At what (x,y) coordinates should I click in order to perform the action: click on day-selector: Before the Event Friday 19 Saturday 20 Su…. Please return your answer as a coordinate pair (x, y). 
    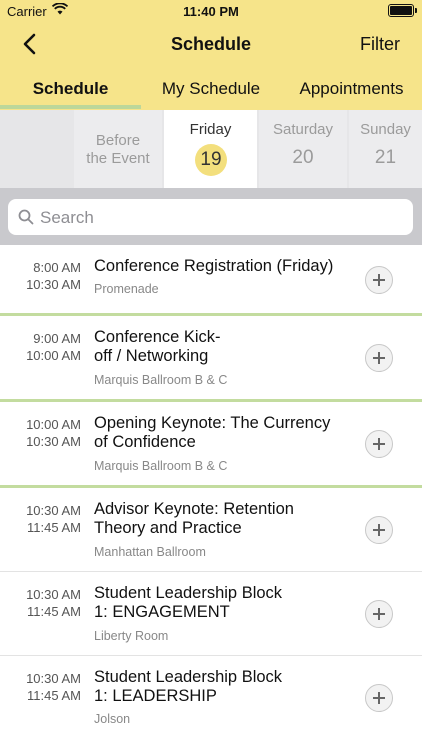
    Looking at the image, I should click on (211, 149).